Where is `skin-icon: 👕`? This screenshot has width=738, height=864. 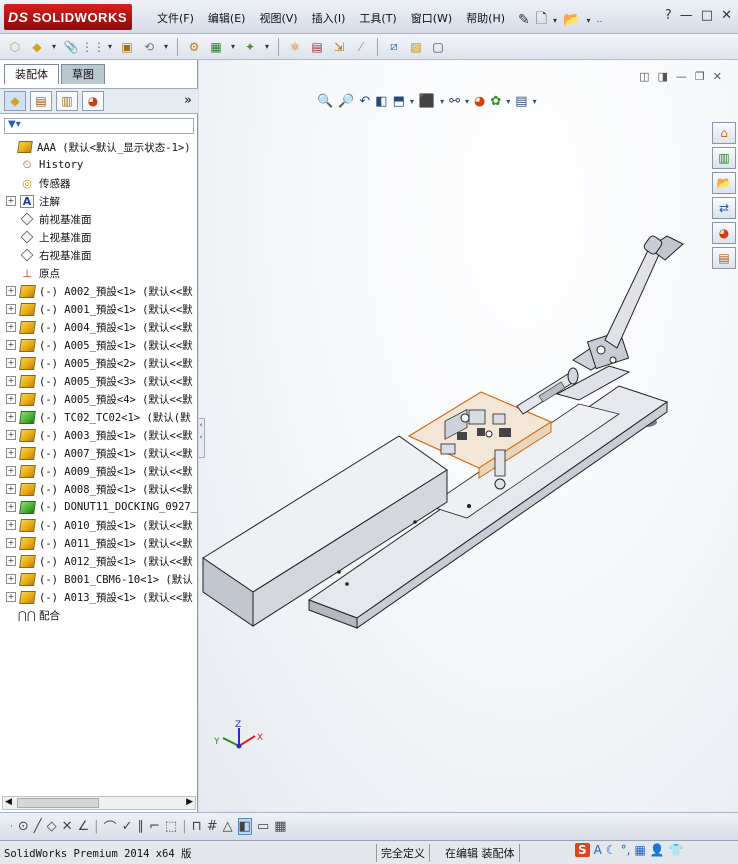
skin-icon: 👕 is located at coordinates (676, 850).